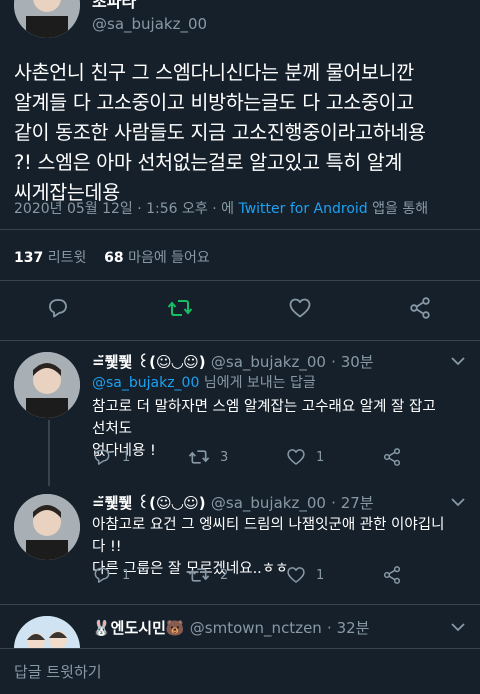 This screenshot has width=480, height=694. I want to click on reply-time: · 30분, so click(352, 362).